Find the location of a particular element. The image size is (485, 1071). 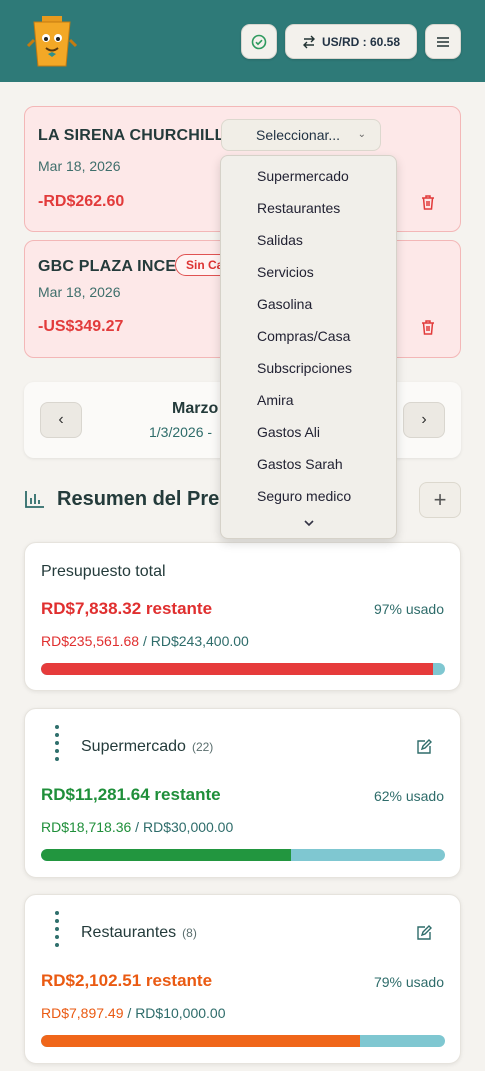

budget-total-label: Presupuesto total is located at coordinates (103, 571).